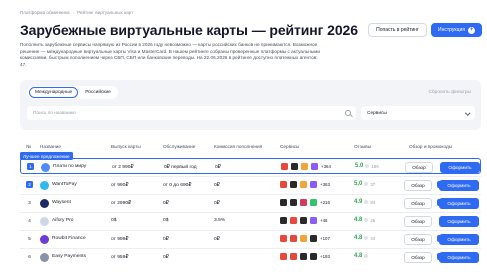 Image resolution: width=487 pixels, height=274 pixels. I want to click on rating: 4.9 84, so click(364, 202).